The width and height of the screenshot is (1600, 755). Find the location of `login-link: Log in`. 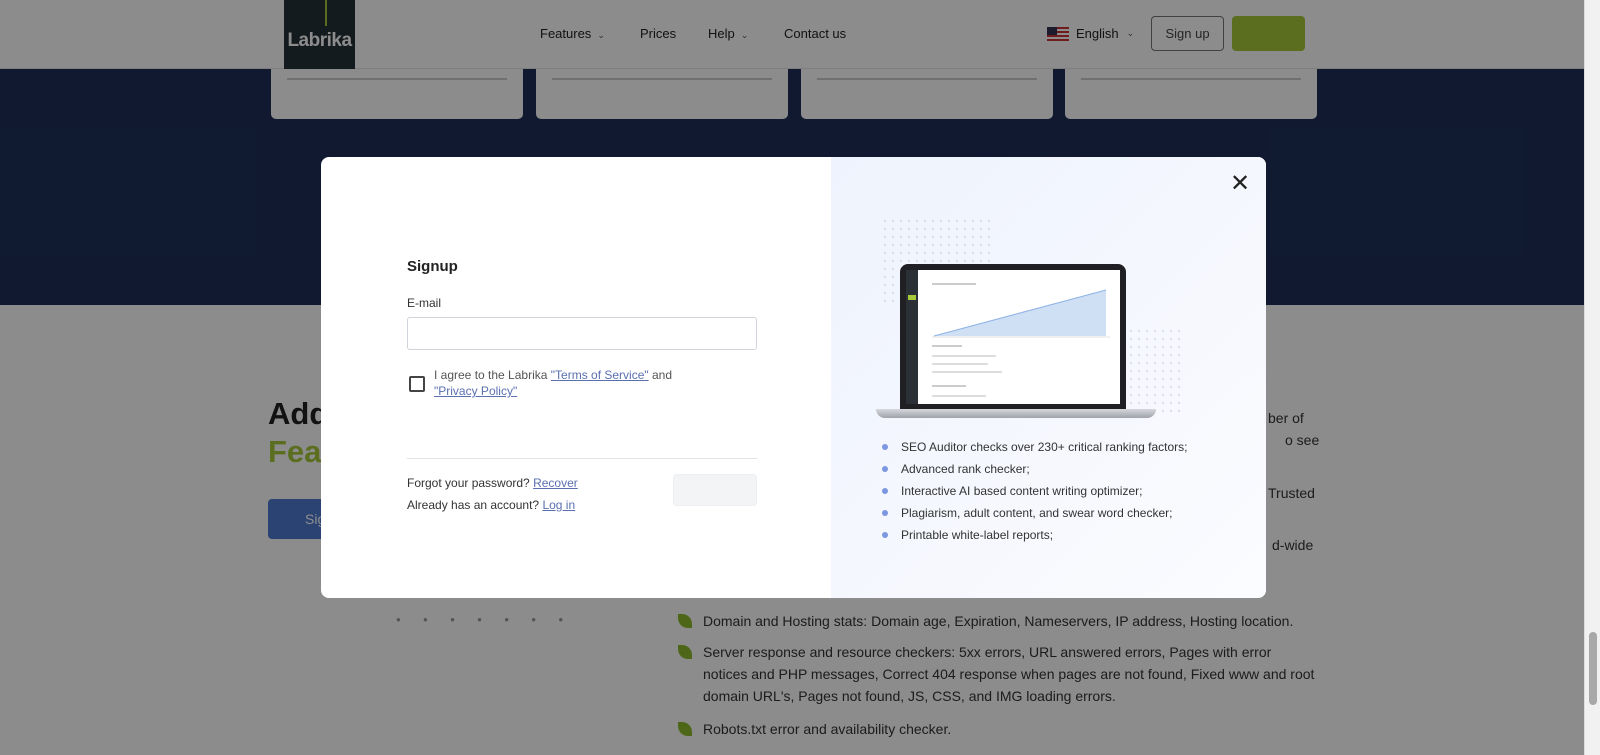

login-link: Log in is located at coordinates (558, 505).